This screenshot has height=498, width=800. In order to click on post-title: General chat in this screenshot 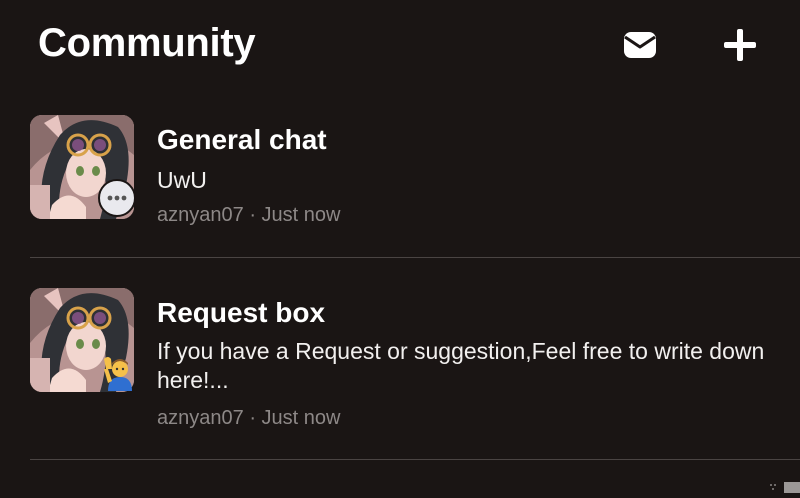, I will do `click(242, 139)`.